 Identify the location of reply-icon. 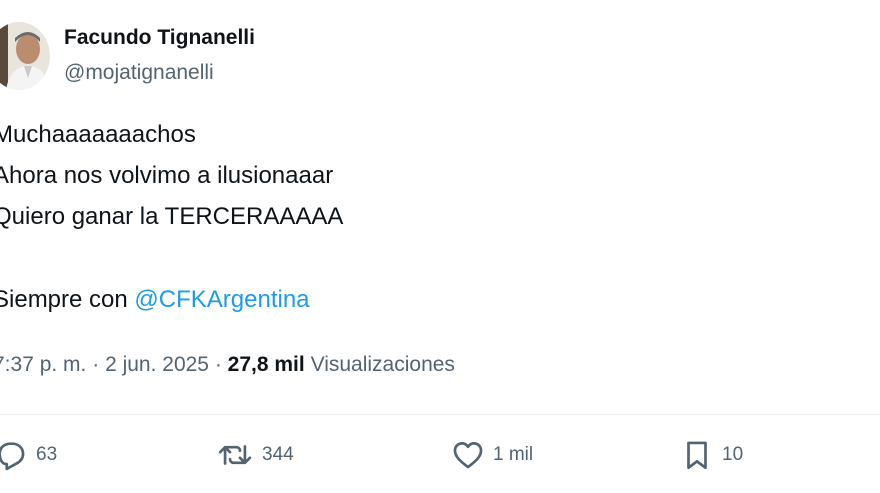
(12, 456).